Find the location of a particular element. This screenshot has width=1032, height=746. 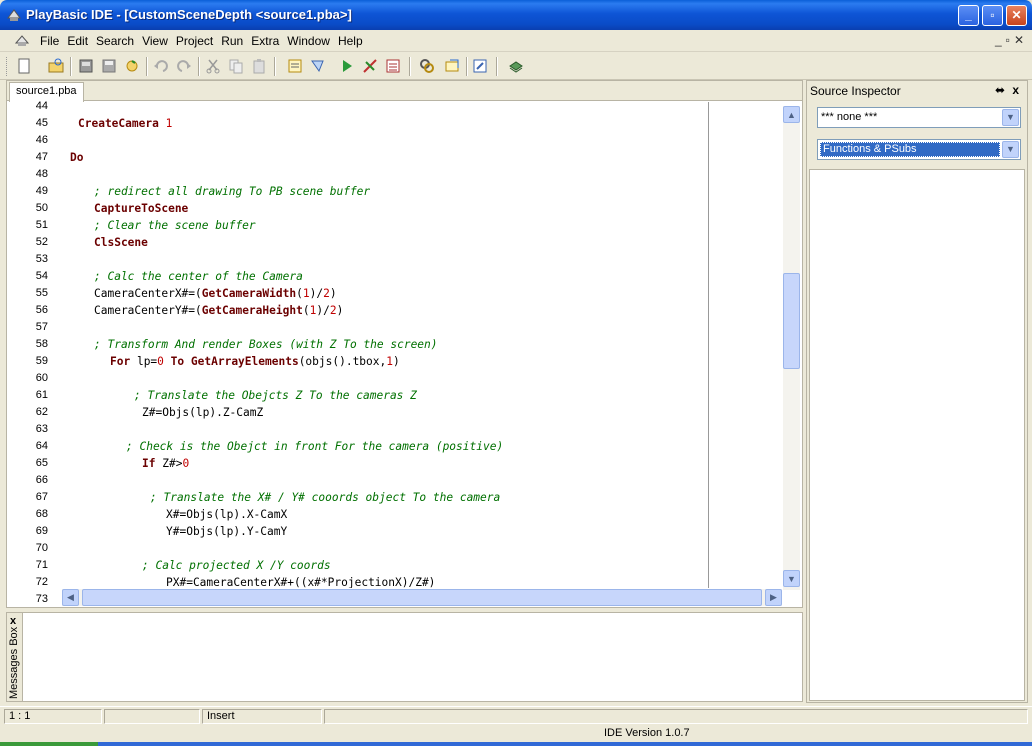

menu-search: Search is located at coordinates (115, 41).